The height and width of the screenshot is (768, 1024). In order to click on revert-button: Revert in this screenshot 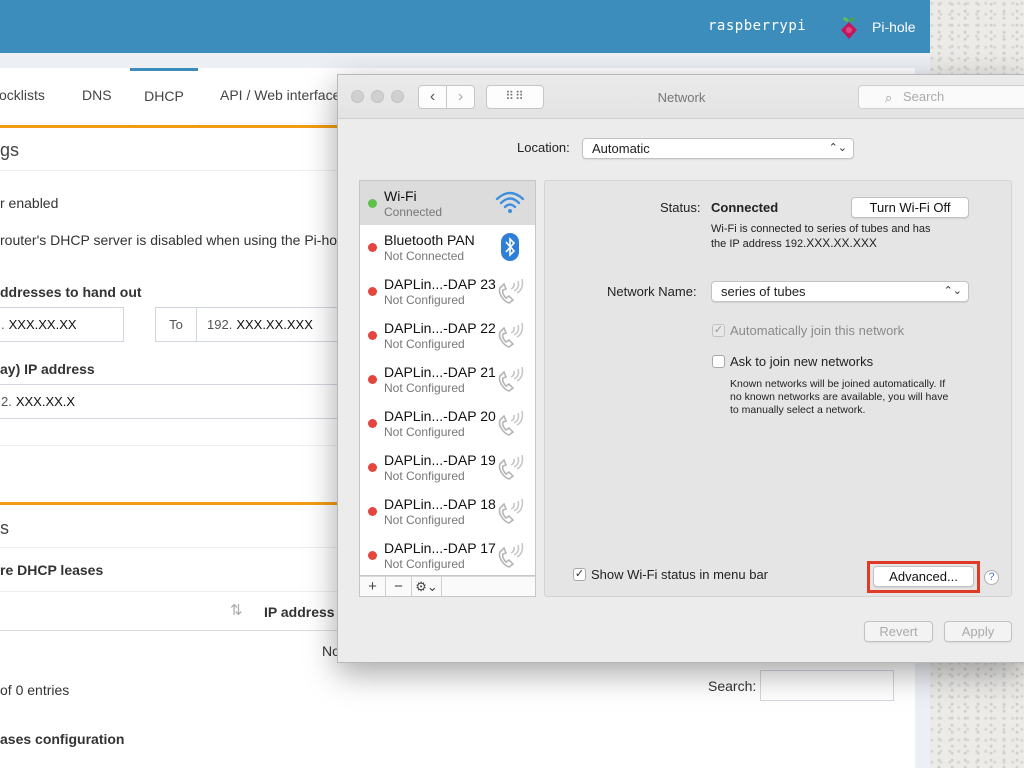, I will do `click(898, 631)`.